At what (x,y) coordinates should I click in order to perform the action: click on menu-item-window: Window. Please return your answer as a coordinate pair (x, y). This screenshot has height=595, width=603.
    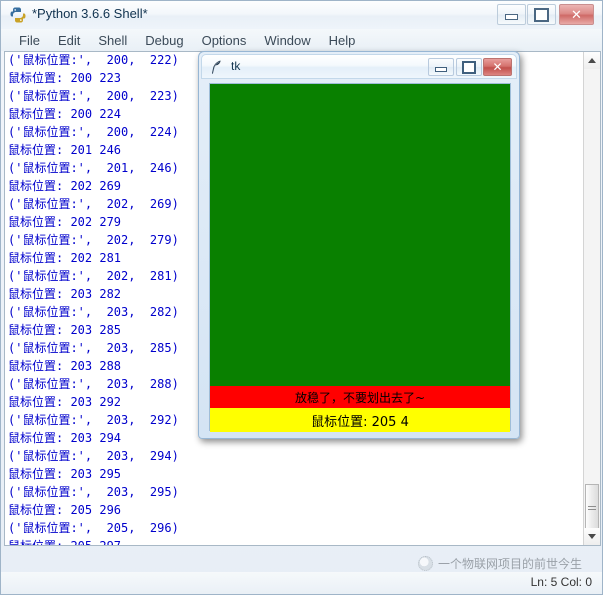
    Looking at the image, I should click on (287, 40).